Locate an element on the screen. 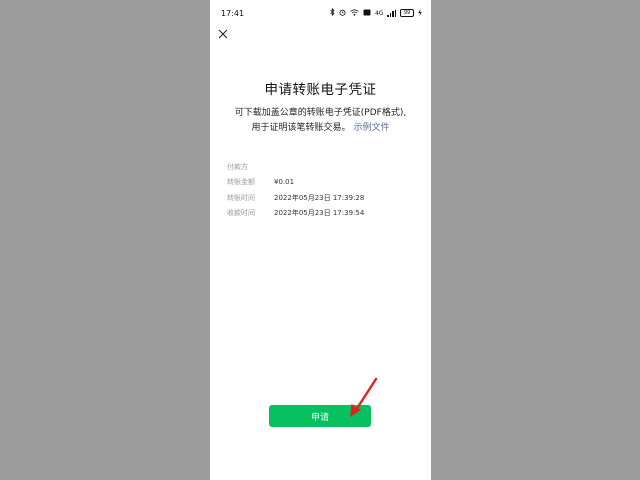 This screenshot has height=480, width=640. receipt-time-label: 收款时间 is located at coordinates (241, 213).